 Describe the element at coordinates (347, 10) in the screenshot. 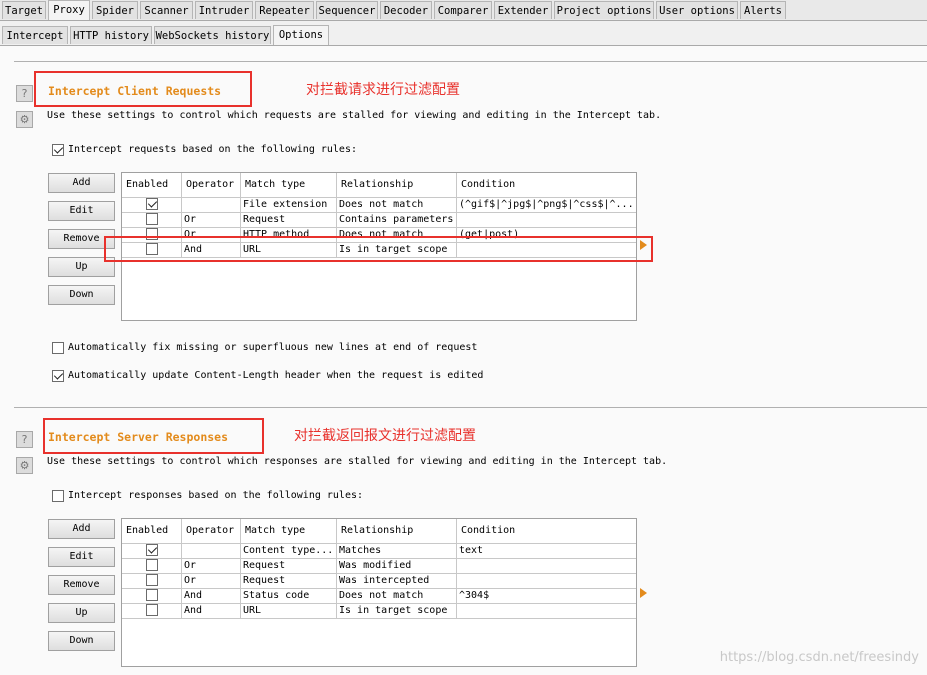

I see `tab-sequencer: Sequencer` at that location.